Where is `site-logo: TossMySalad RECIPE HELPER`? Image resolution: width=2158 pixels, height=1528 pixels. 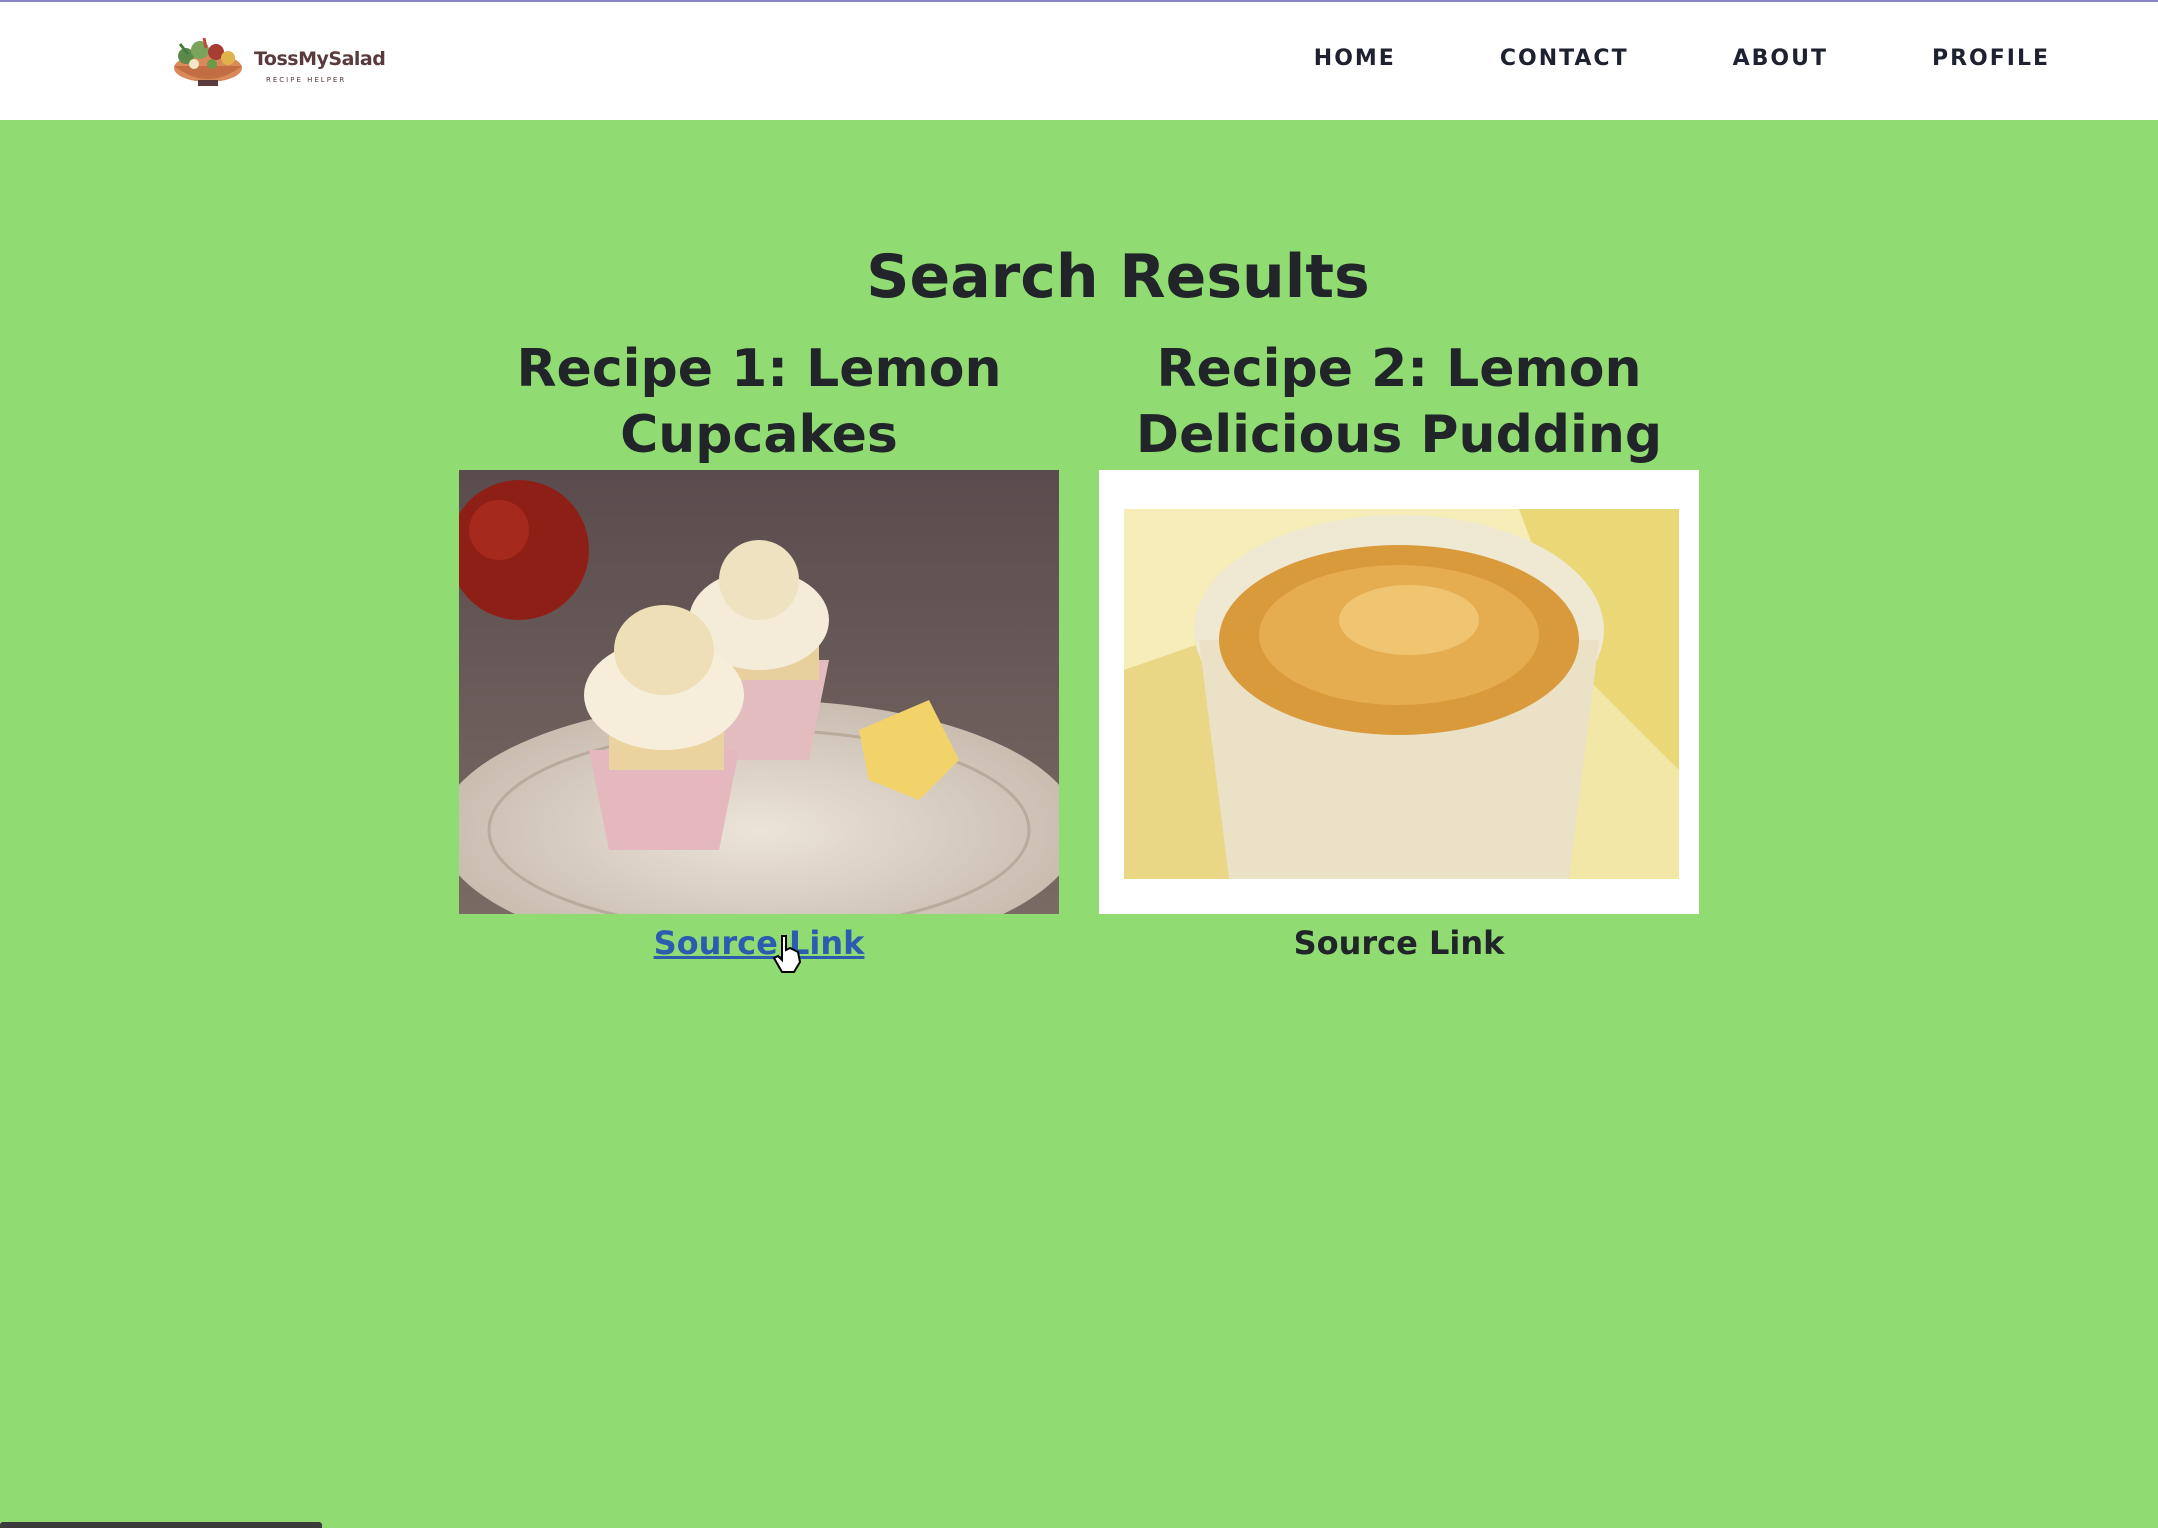 site-logo: TossMySalad RECIPE HELPER is located at coordinates (276, 62).